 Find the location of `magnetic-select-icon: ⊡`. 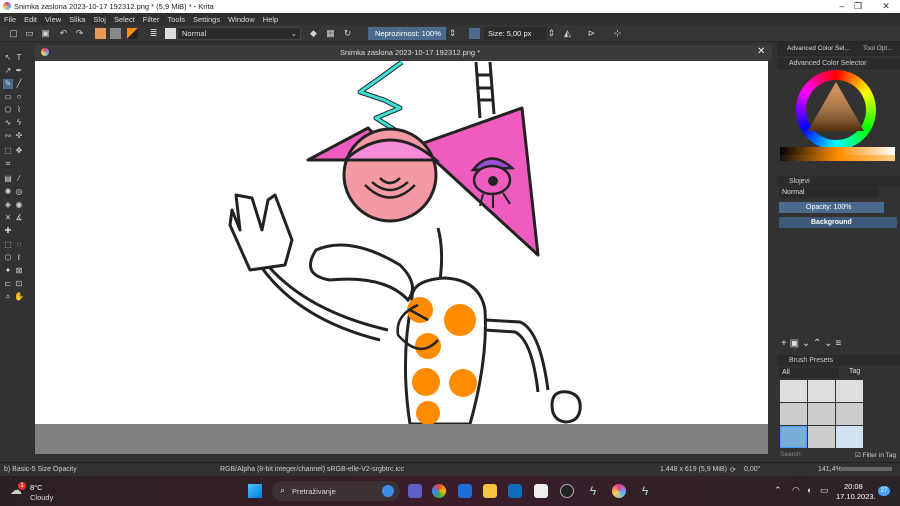

magnetic-select-icon: ⊡ is located at coordinates (19, 284).